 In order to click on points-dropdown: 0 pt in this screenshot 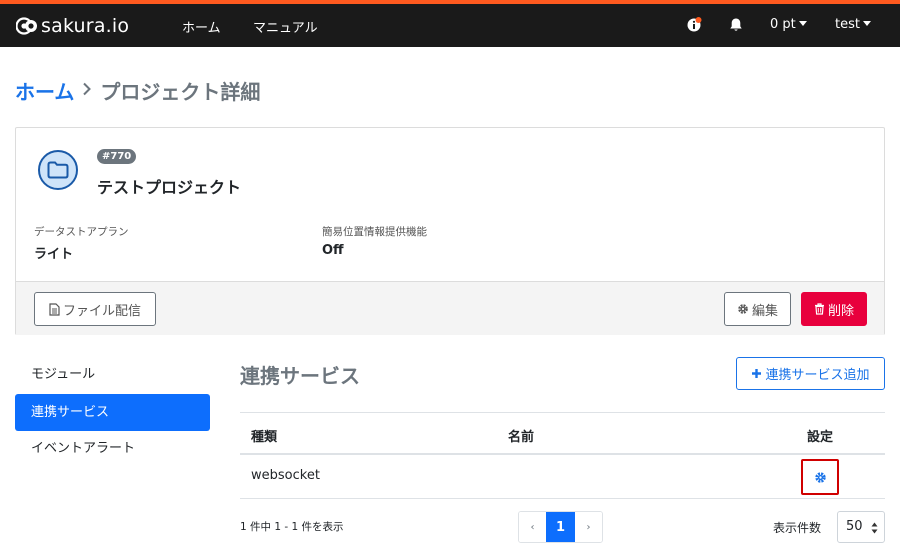, I will do `click(788, 24)`.